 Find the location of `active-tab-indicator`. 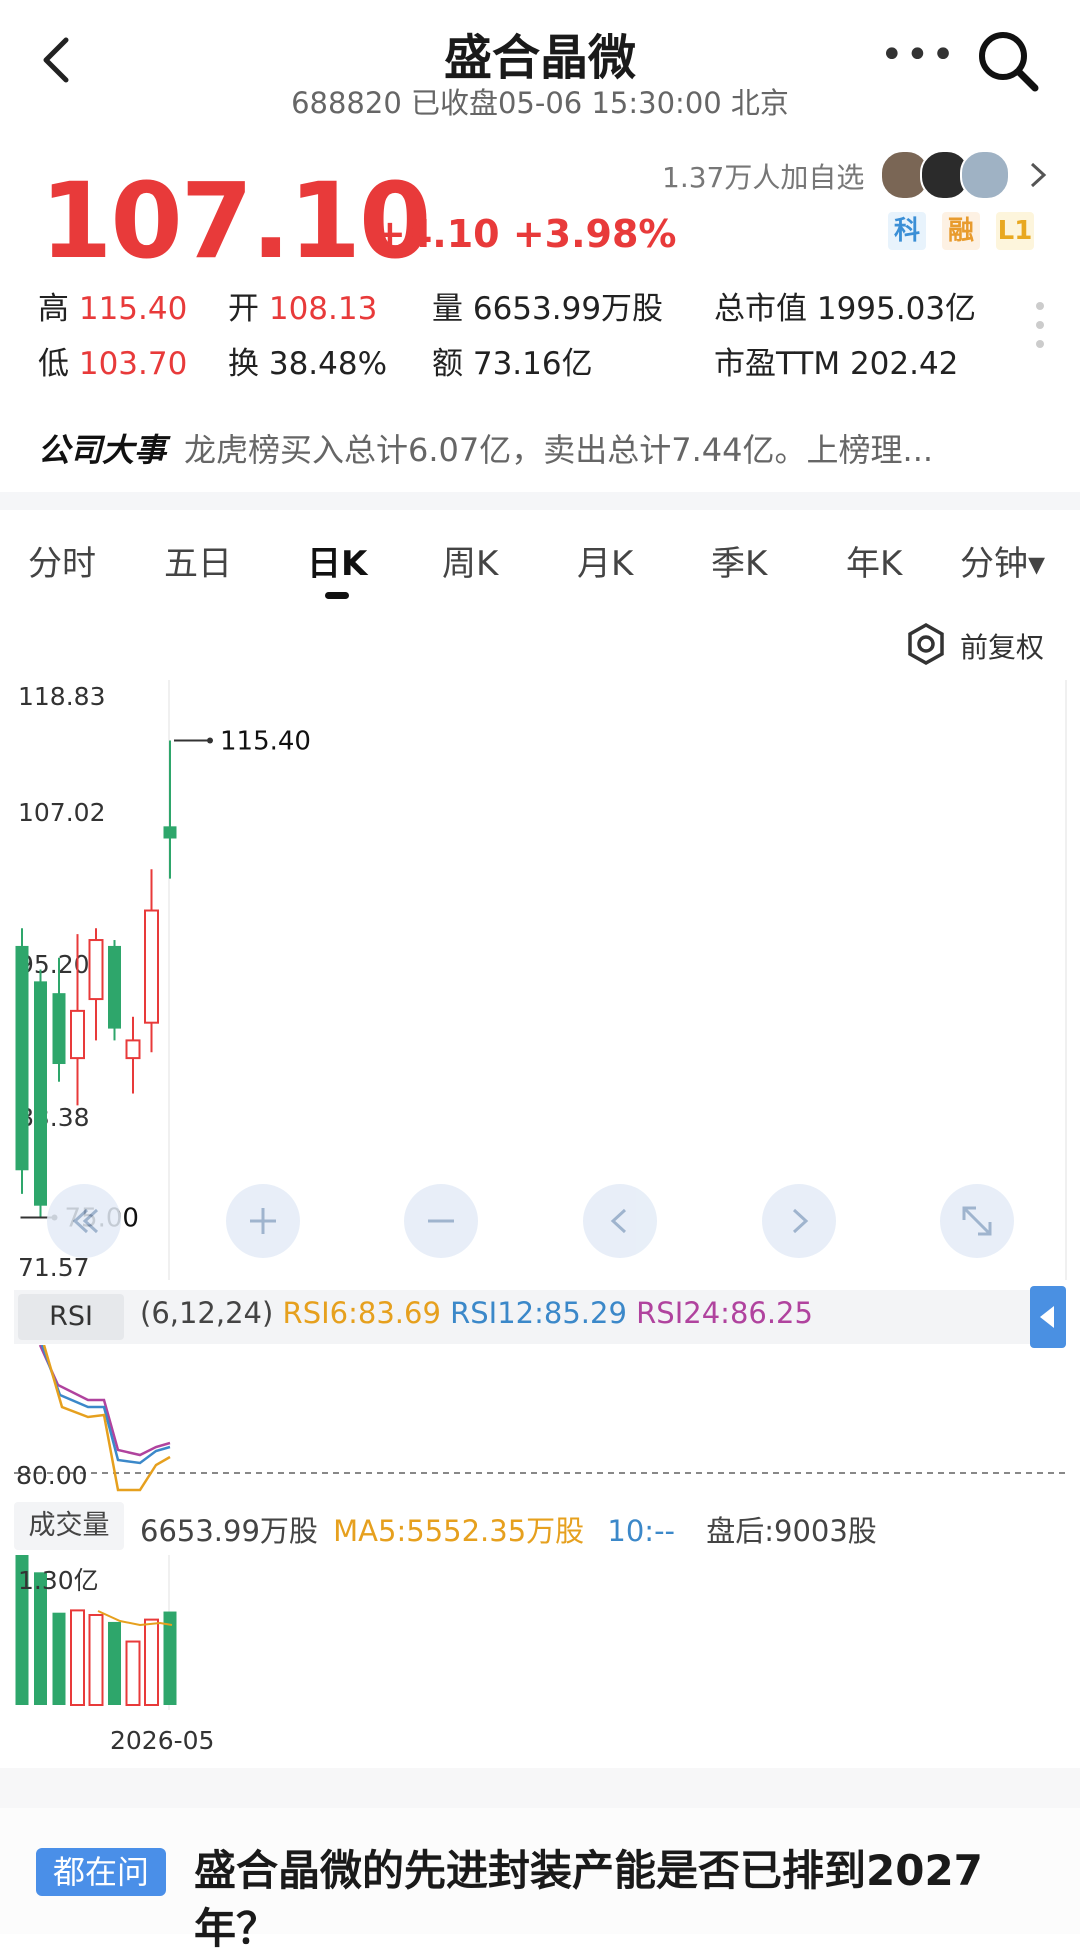

active-tab-indicator is located at coordinates (337, 595).